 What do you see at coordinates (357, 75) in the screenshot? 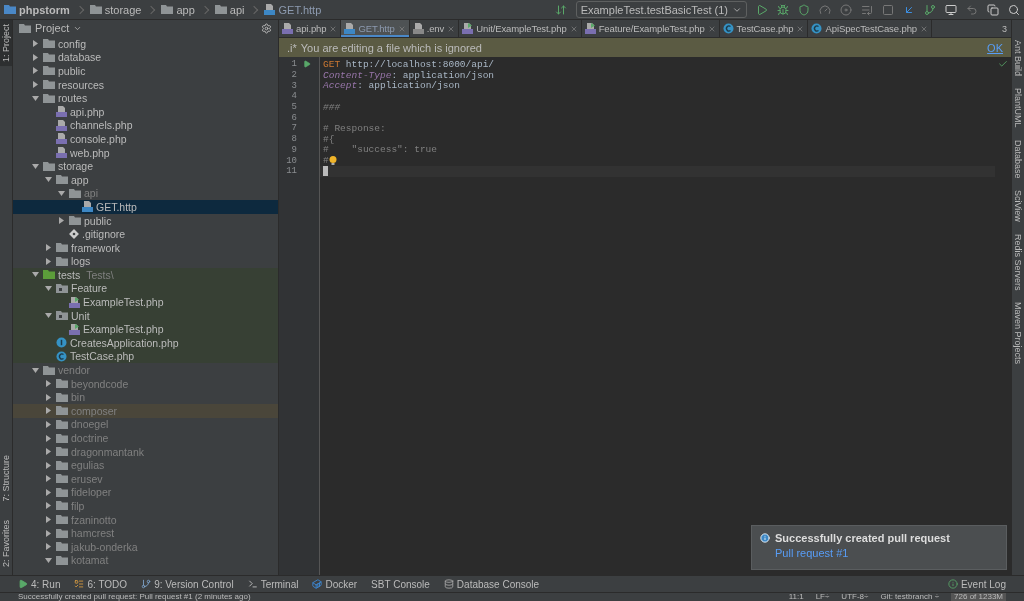
I see `code-text: Content-Type` at bounding box center [357, 75].